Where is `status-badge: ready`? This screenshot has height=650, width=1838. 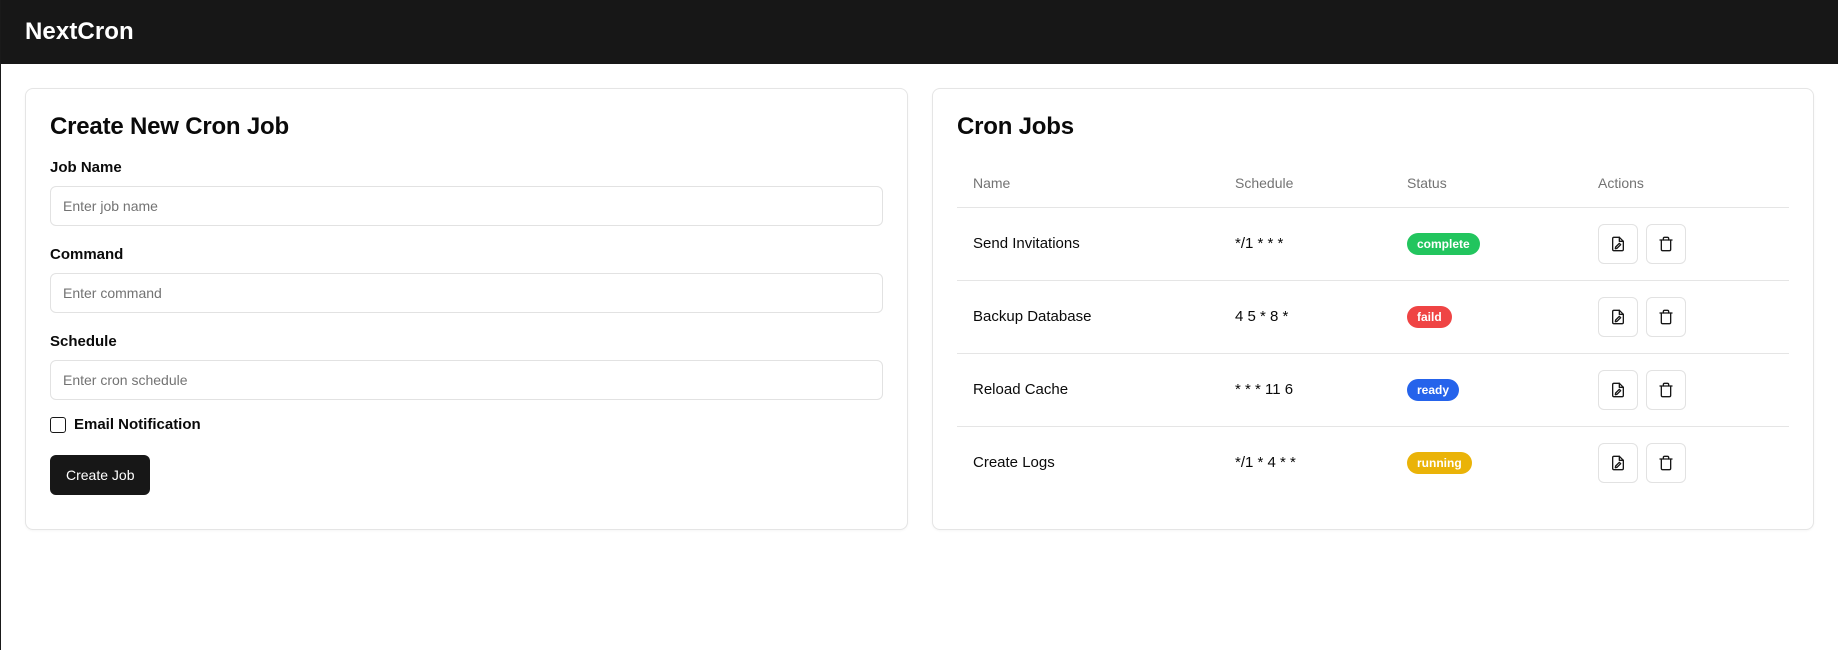
status-badge: ready is located at coordinates (1433, 389).